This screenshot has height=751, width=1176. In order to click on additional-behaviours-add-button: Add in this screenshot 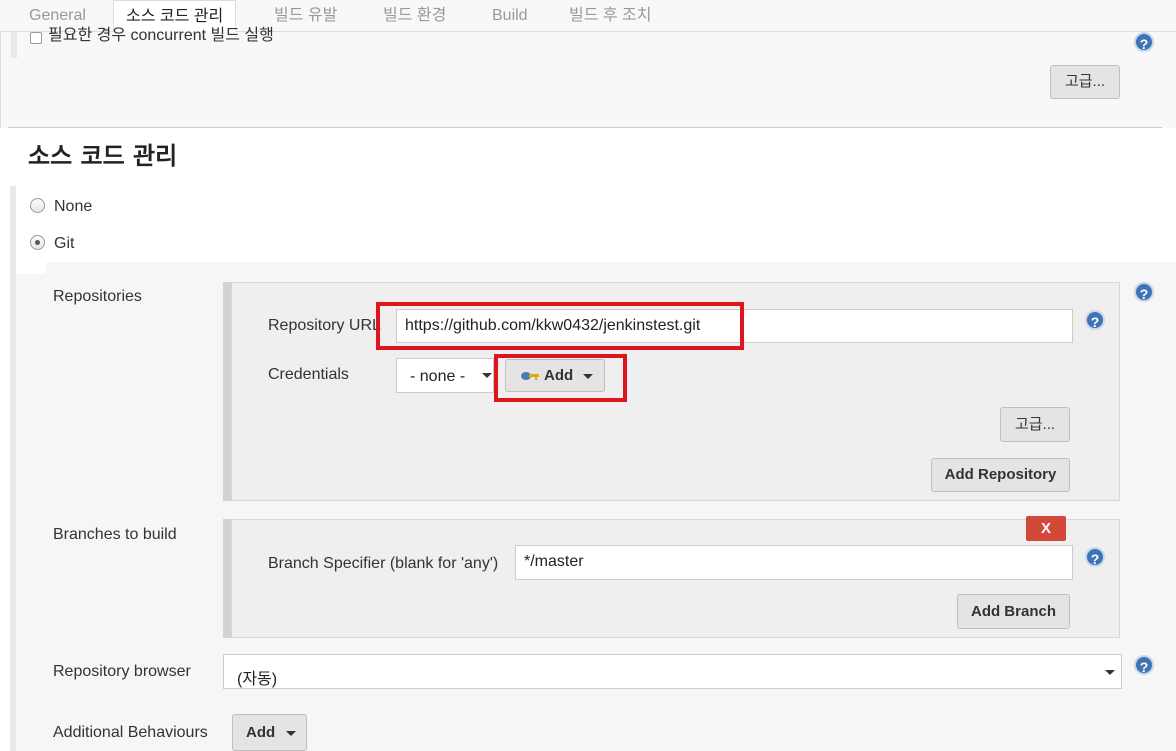, I will do `click(269, 732)`.